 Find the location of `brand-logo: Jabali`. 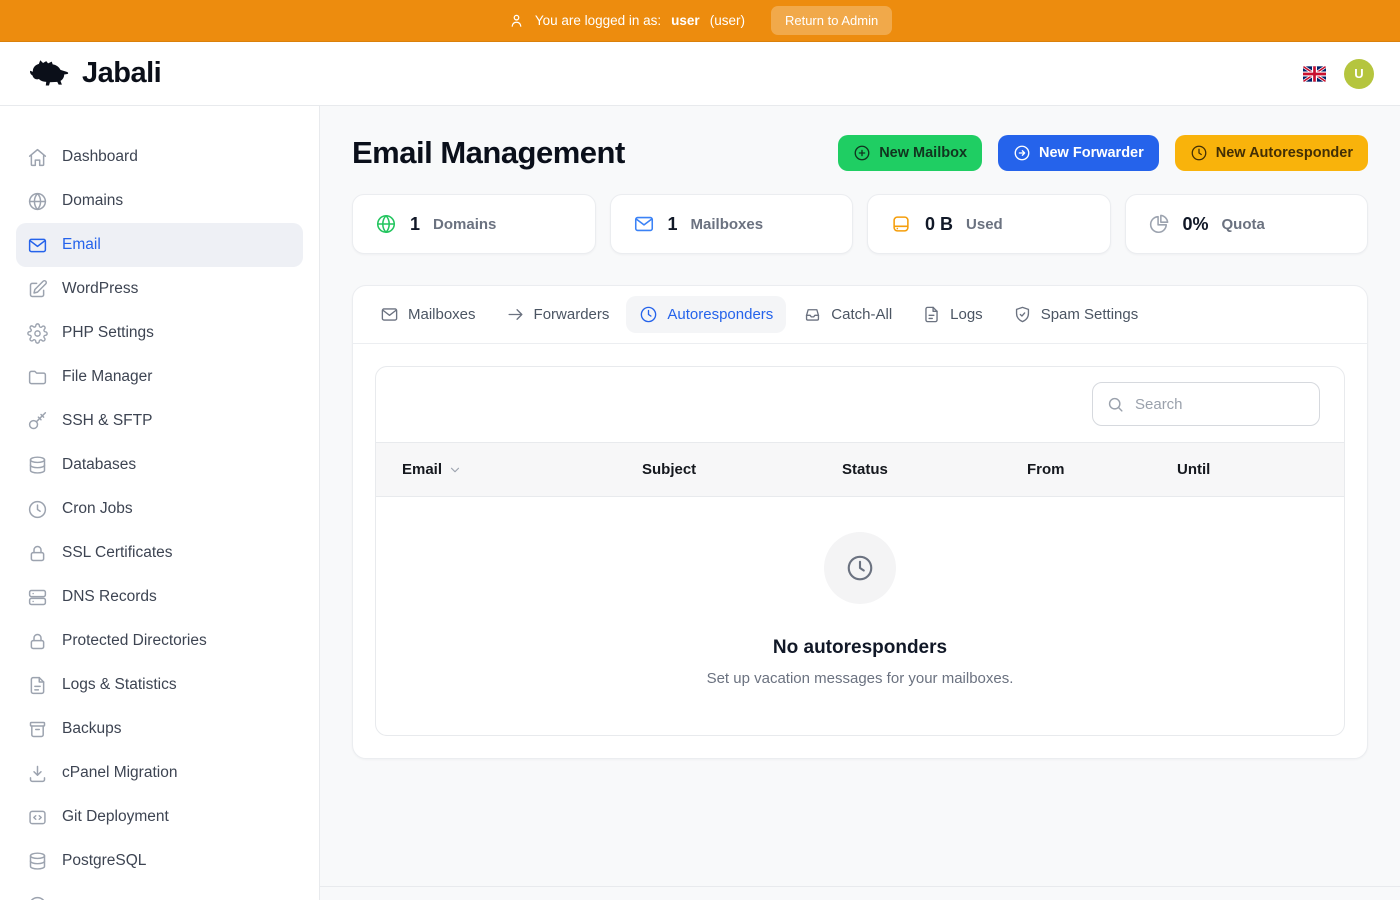

brand-logo: Jabali is located at coordinates (94, 74).